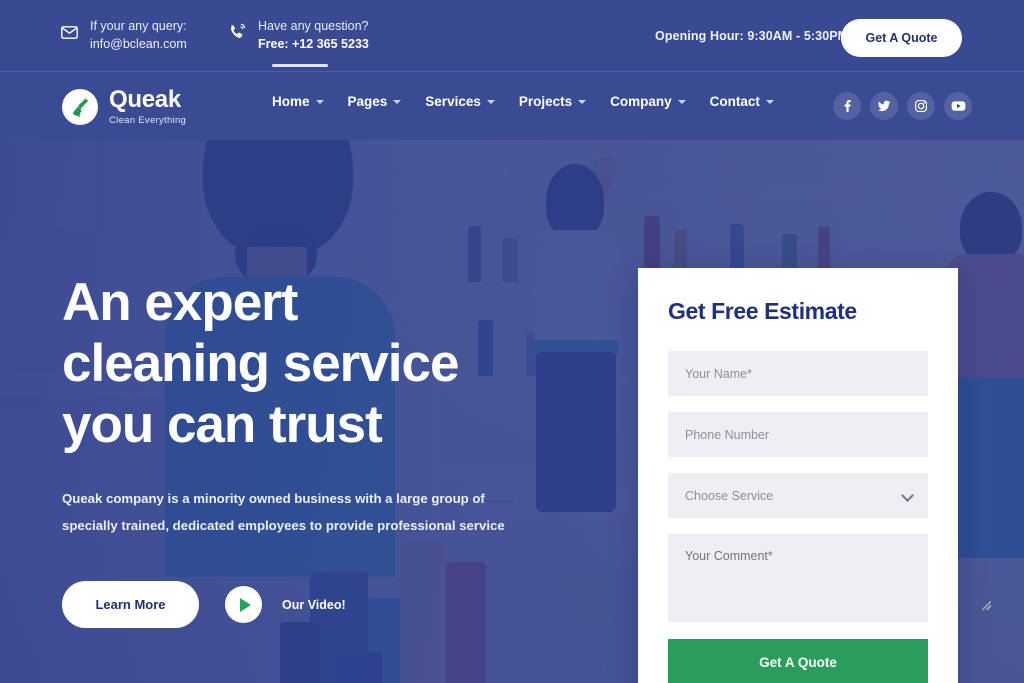 The image size is (1024, 683). I want to click on nav-label: Pages, so click(367, 101).